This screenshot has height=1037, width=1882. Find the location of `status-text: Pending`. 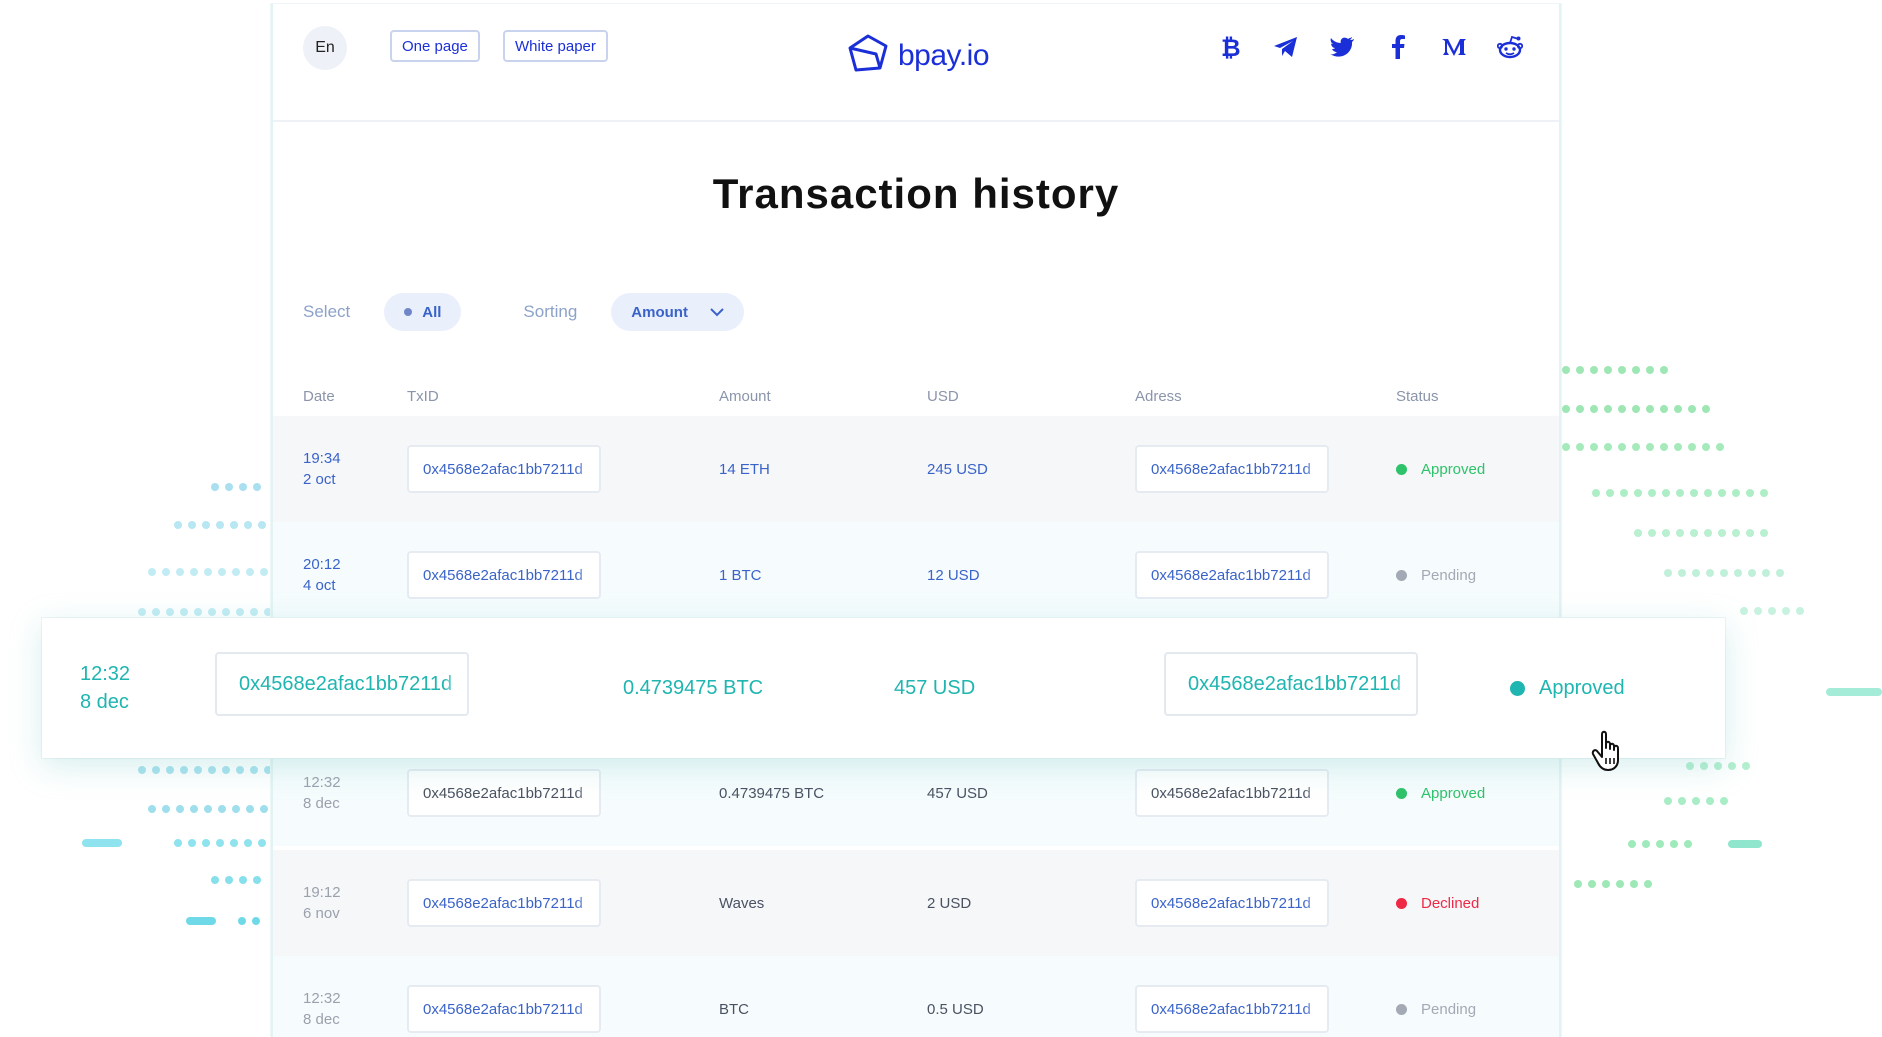

status-text: Pending is located at coordinates (1449, 1009).